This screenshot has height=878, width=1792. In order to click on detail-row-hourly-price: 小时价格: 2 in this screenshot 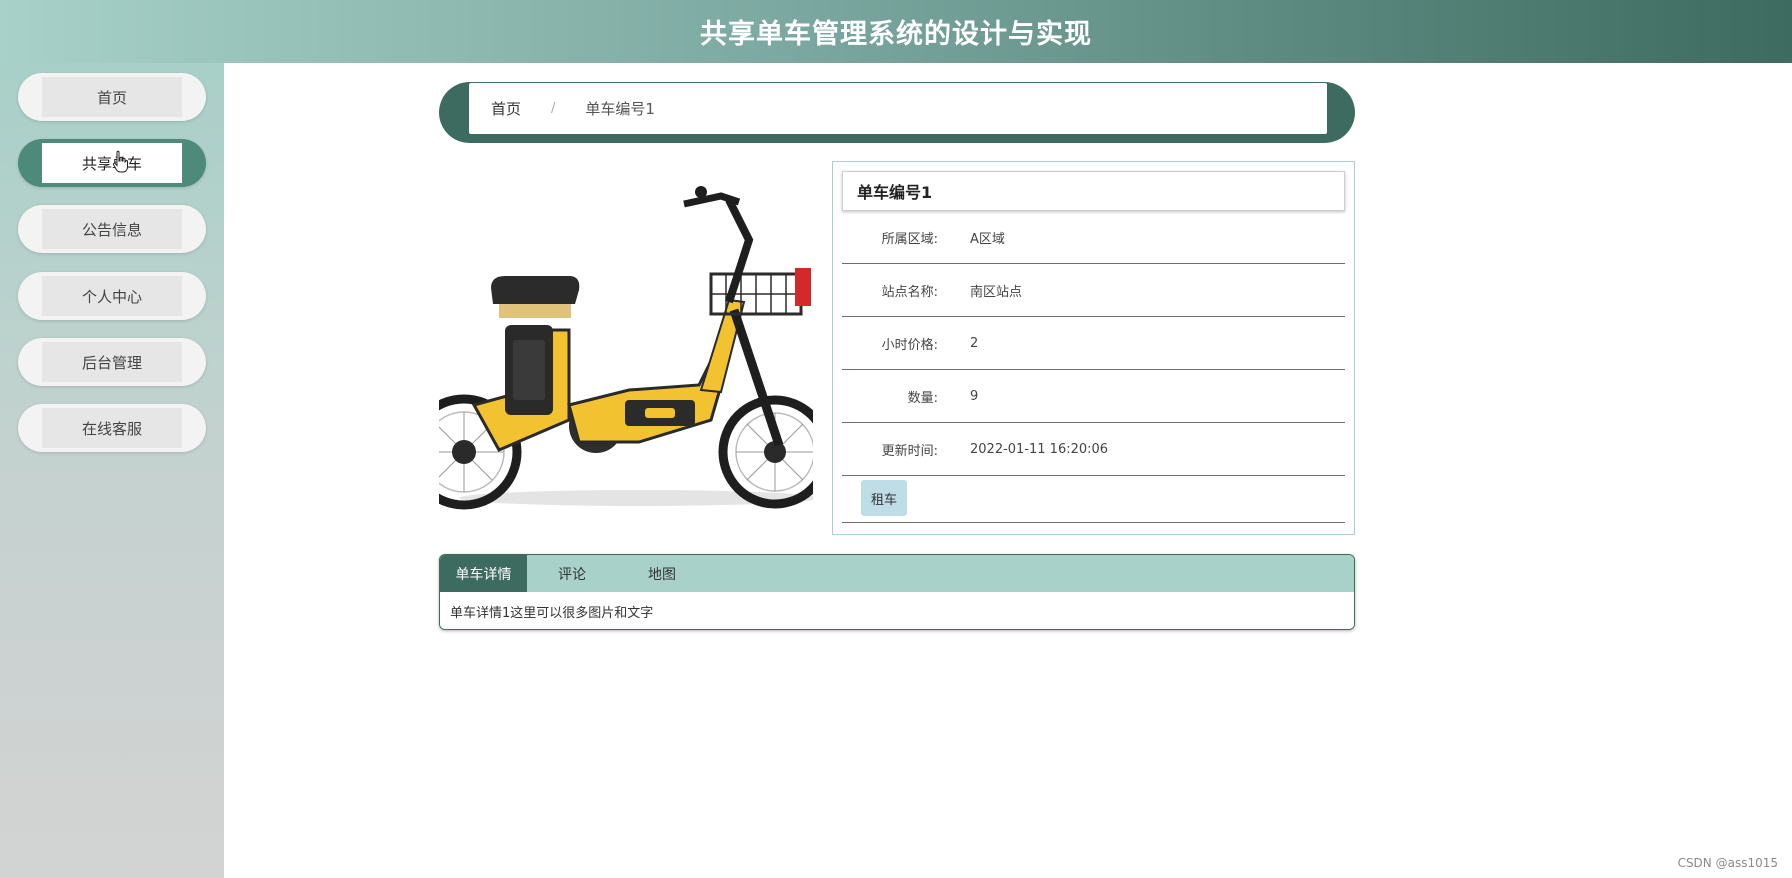, I will do `click(1093, 343)`.